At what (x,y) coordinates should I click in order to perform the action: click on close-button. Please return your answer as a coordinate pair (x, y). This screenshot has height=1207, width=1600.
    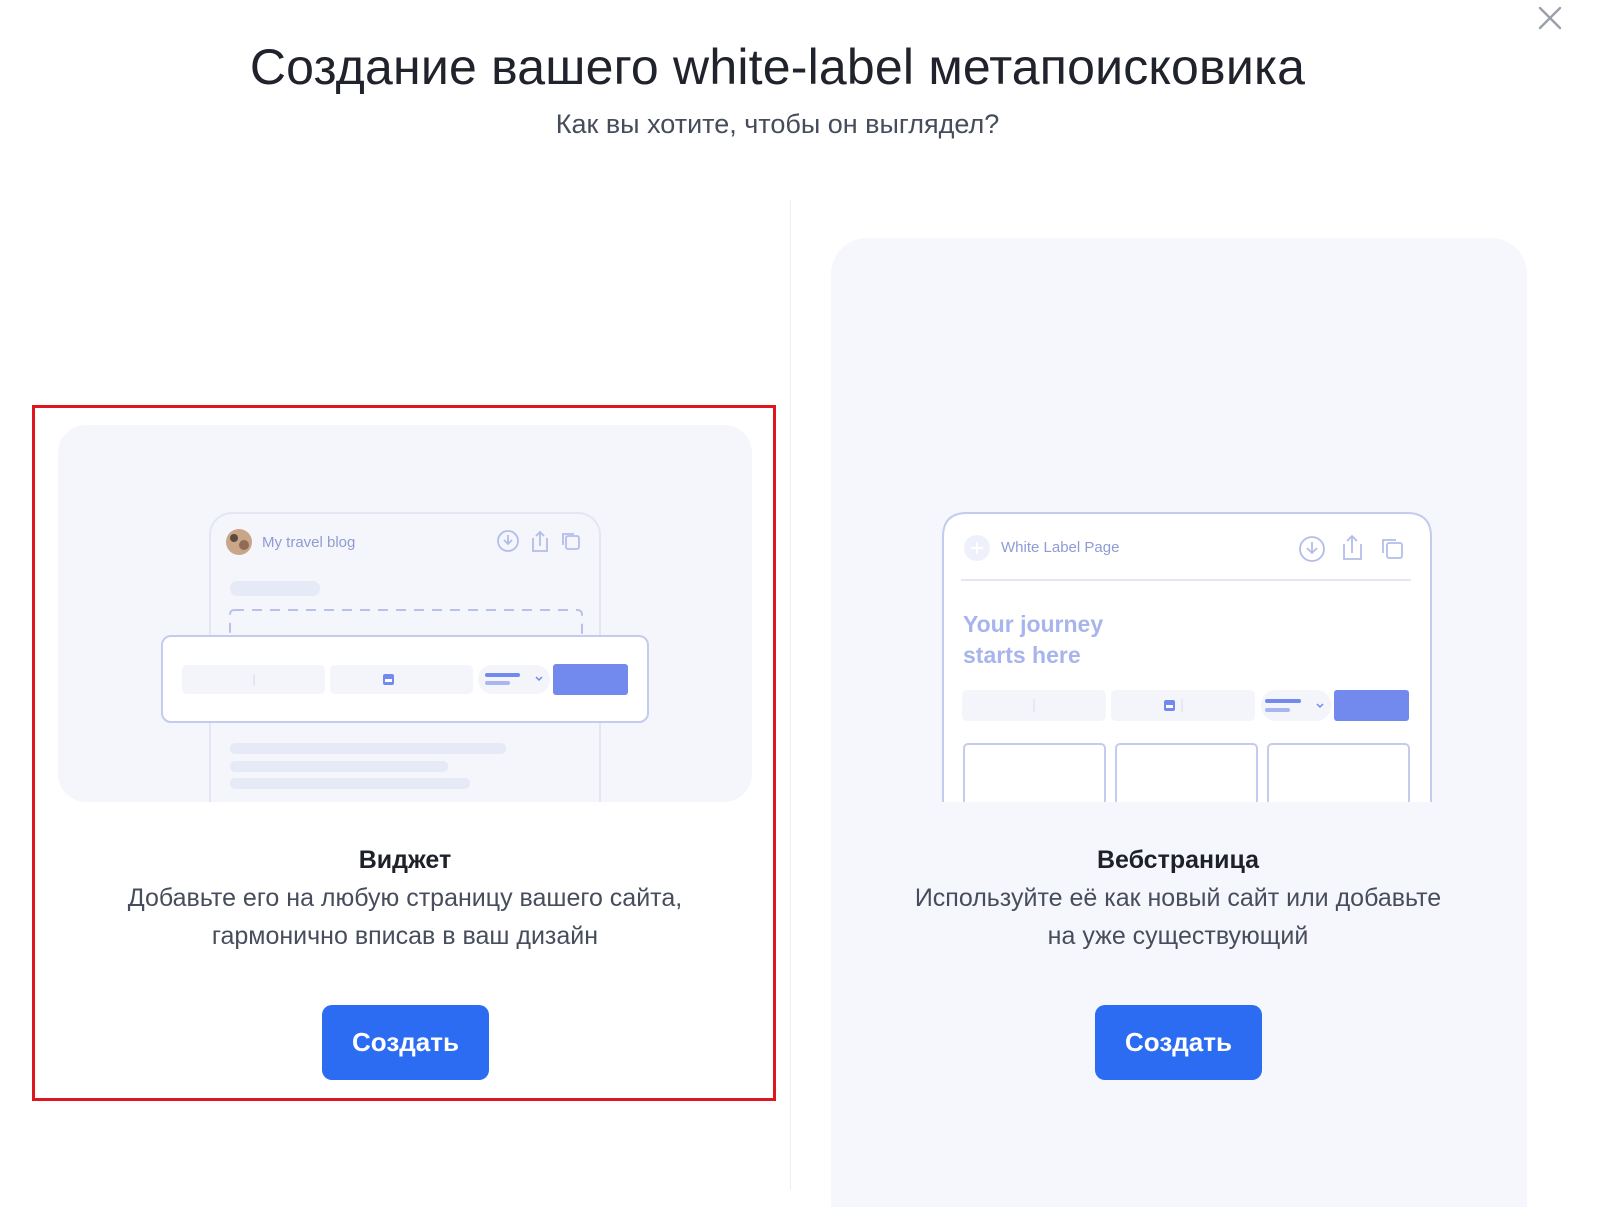
    Looking at the image, I should click on (1550, 18).